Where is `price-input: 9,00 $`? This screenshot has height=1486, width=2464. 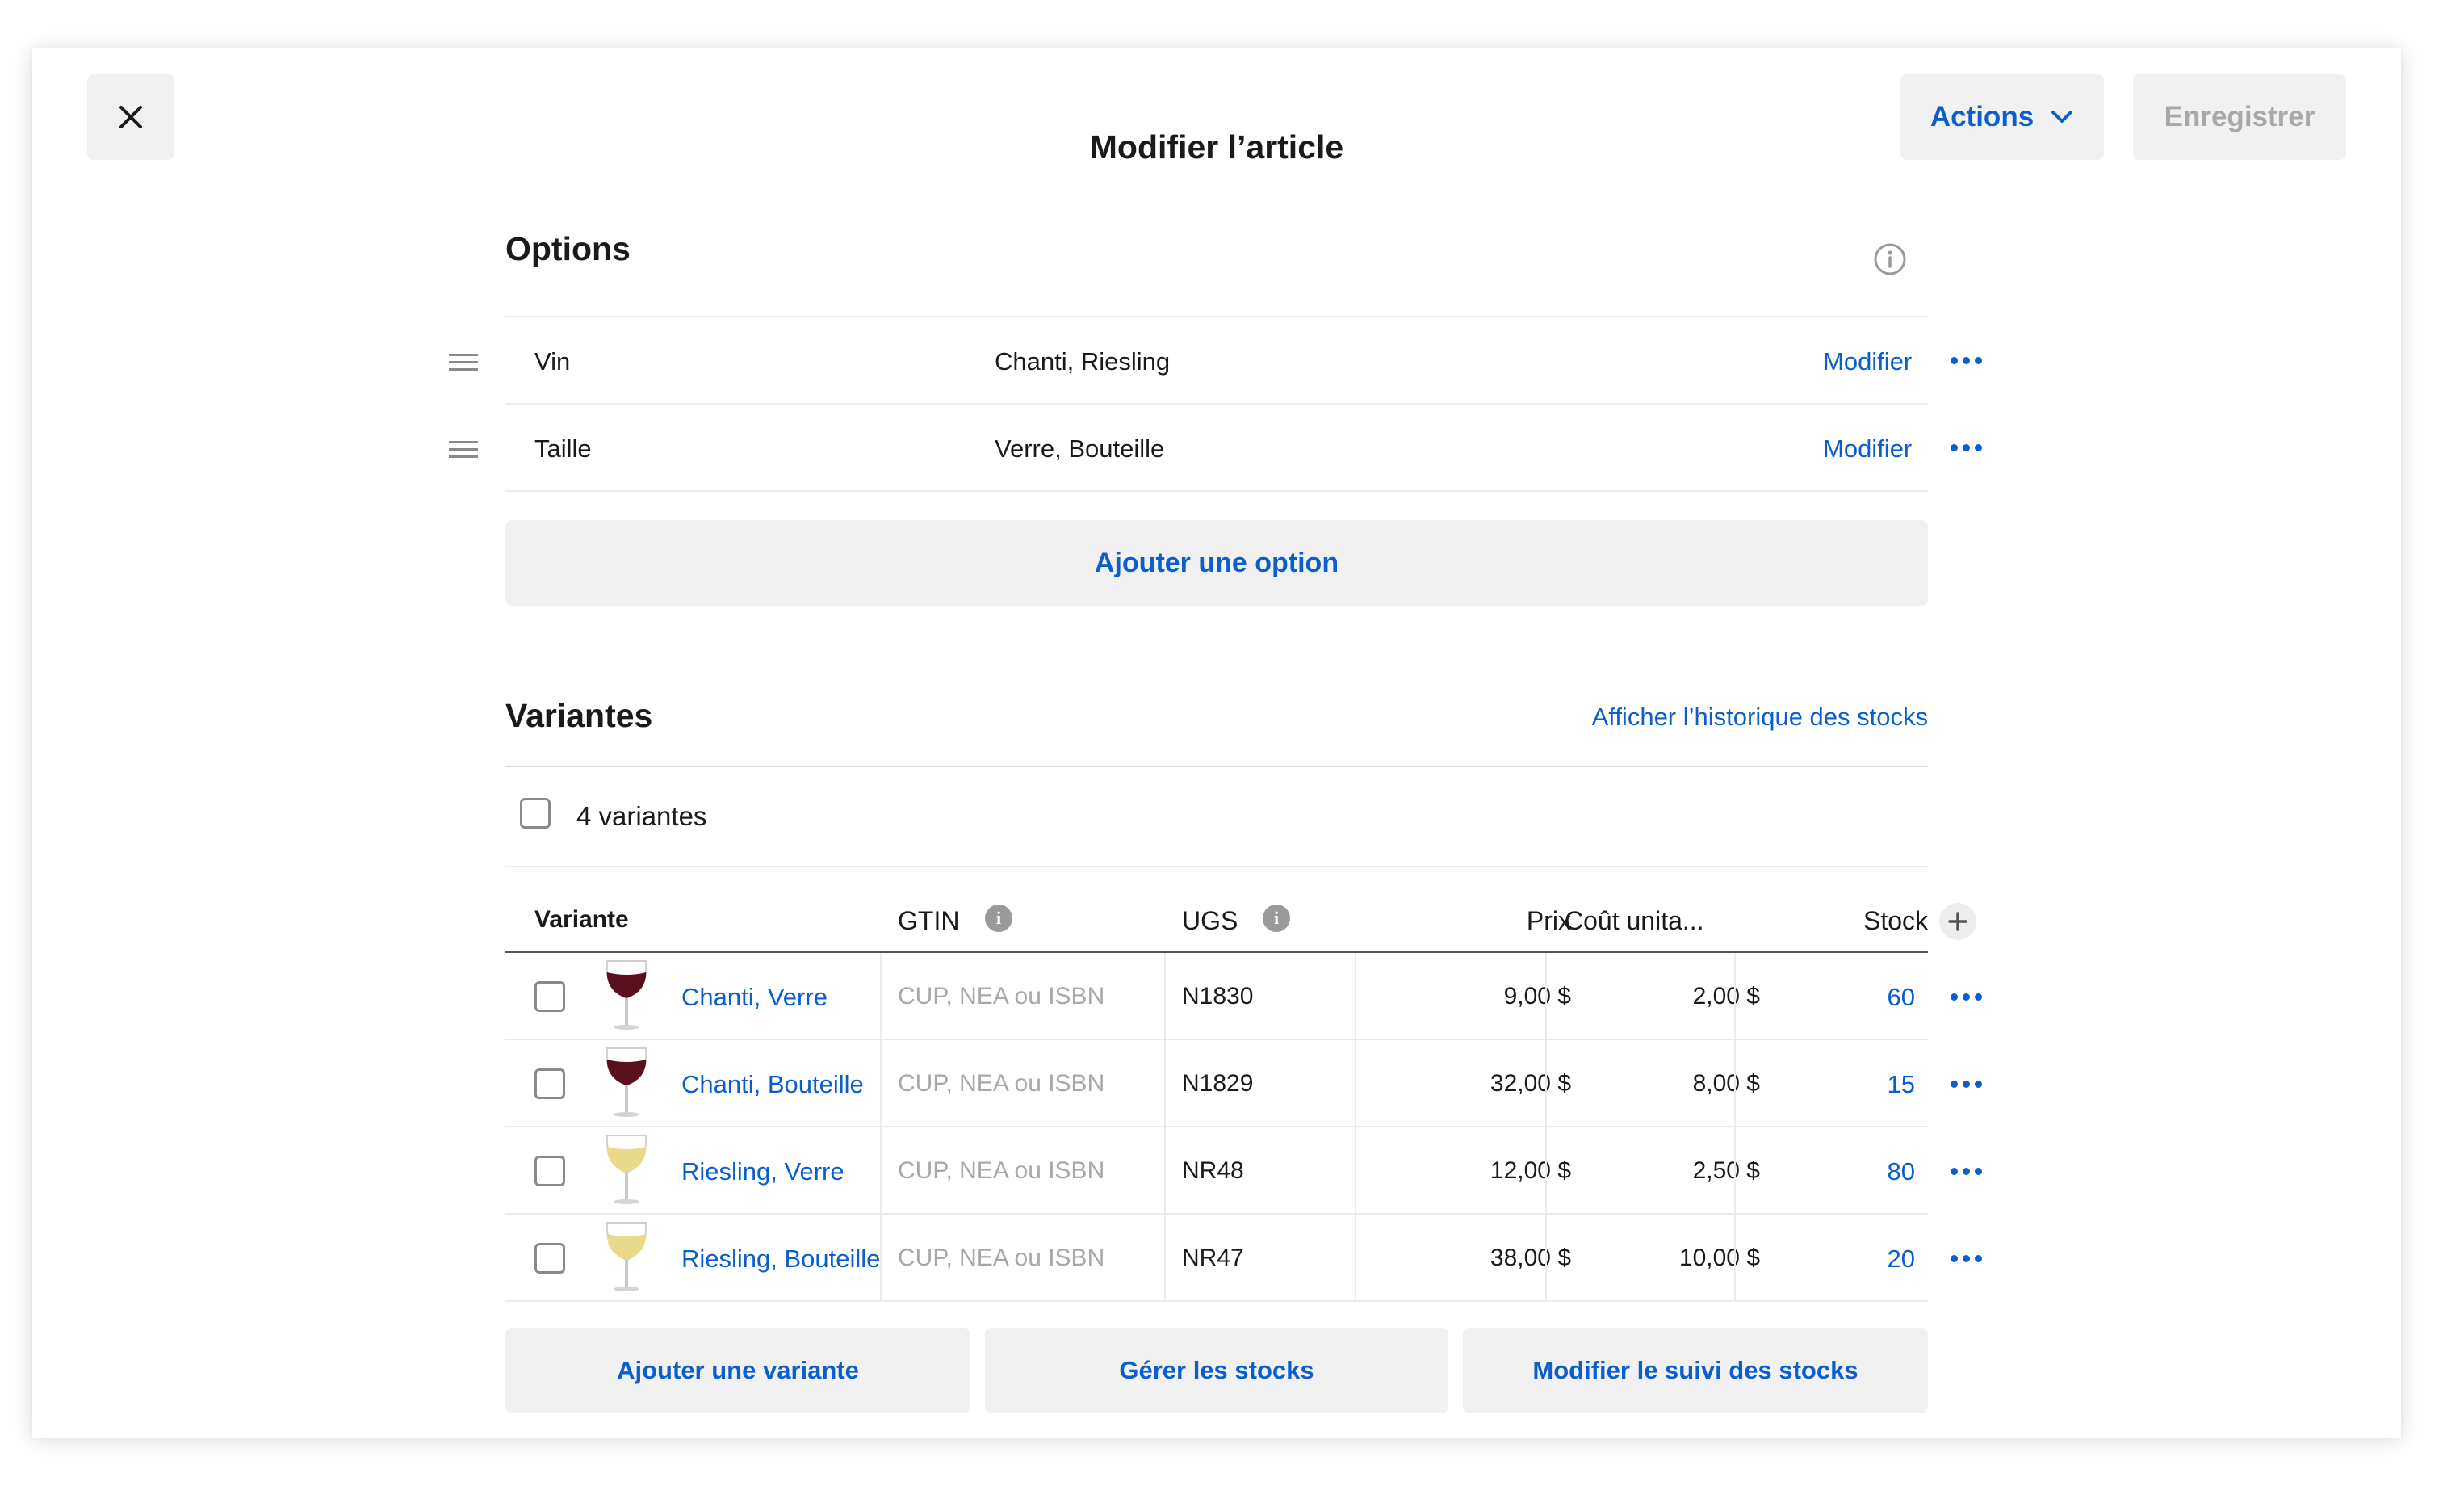 price-input: 9,00 $ is located at coordinates (1471, 997).